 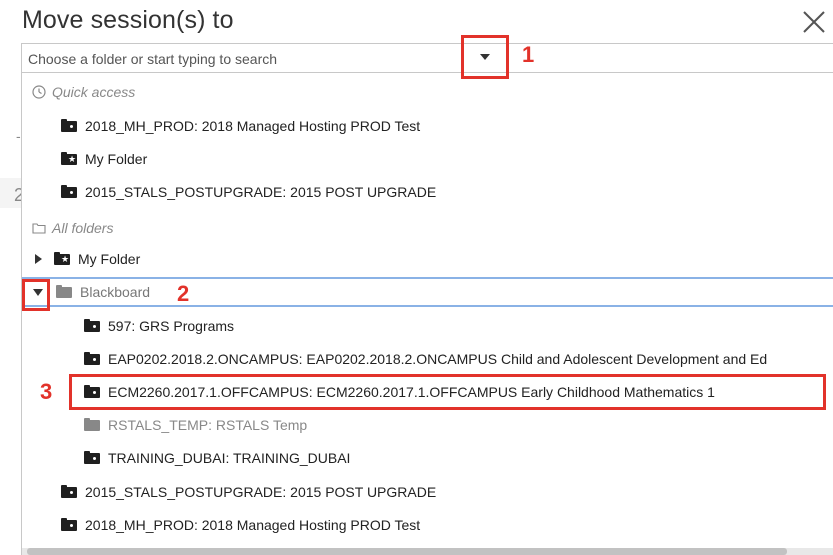 I want to click on expand-arrow-icon, so click(x=38, y=259).